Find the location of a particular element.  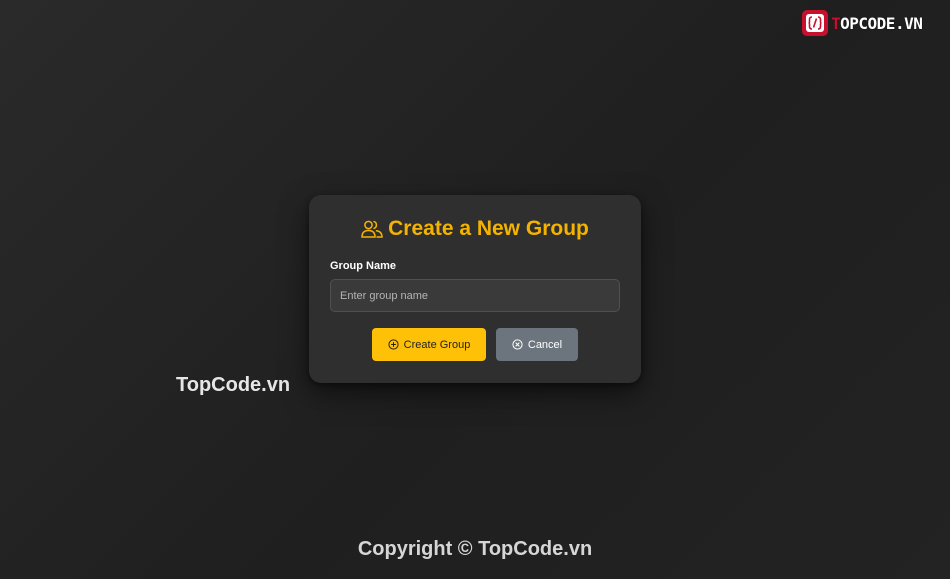

create-group-button: Create Group is located at coordinates (429, 344).